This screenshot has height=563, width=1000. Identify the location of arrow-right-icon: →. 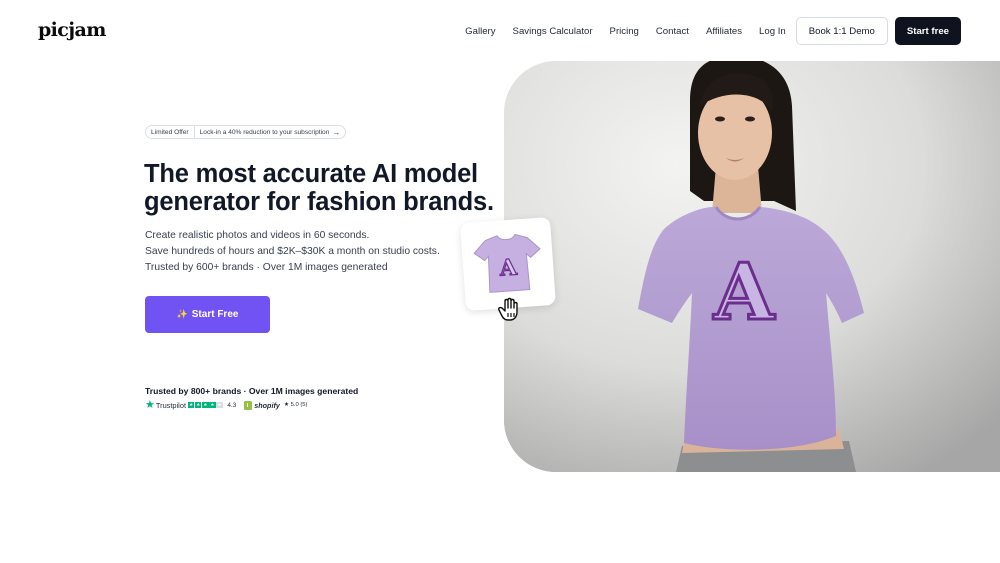
(336, 132).